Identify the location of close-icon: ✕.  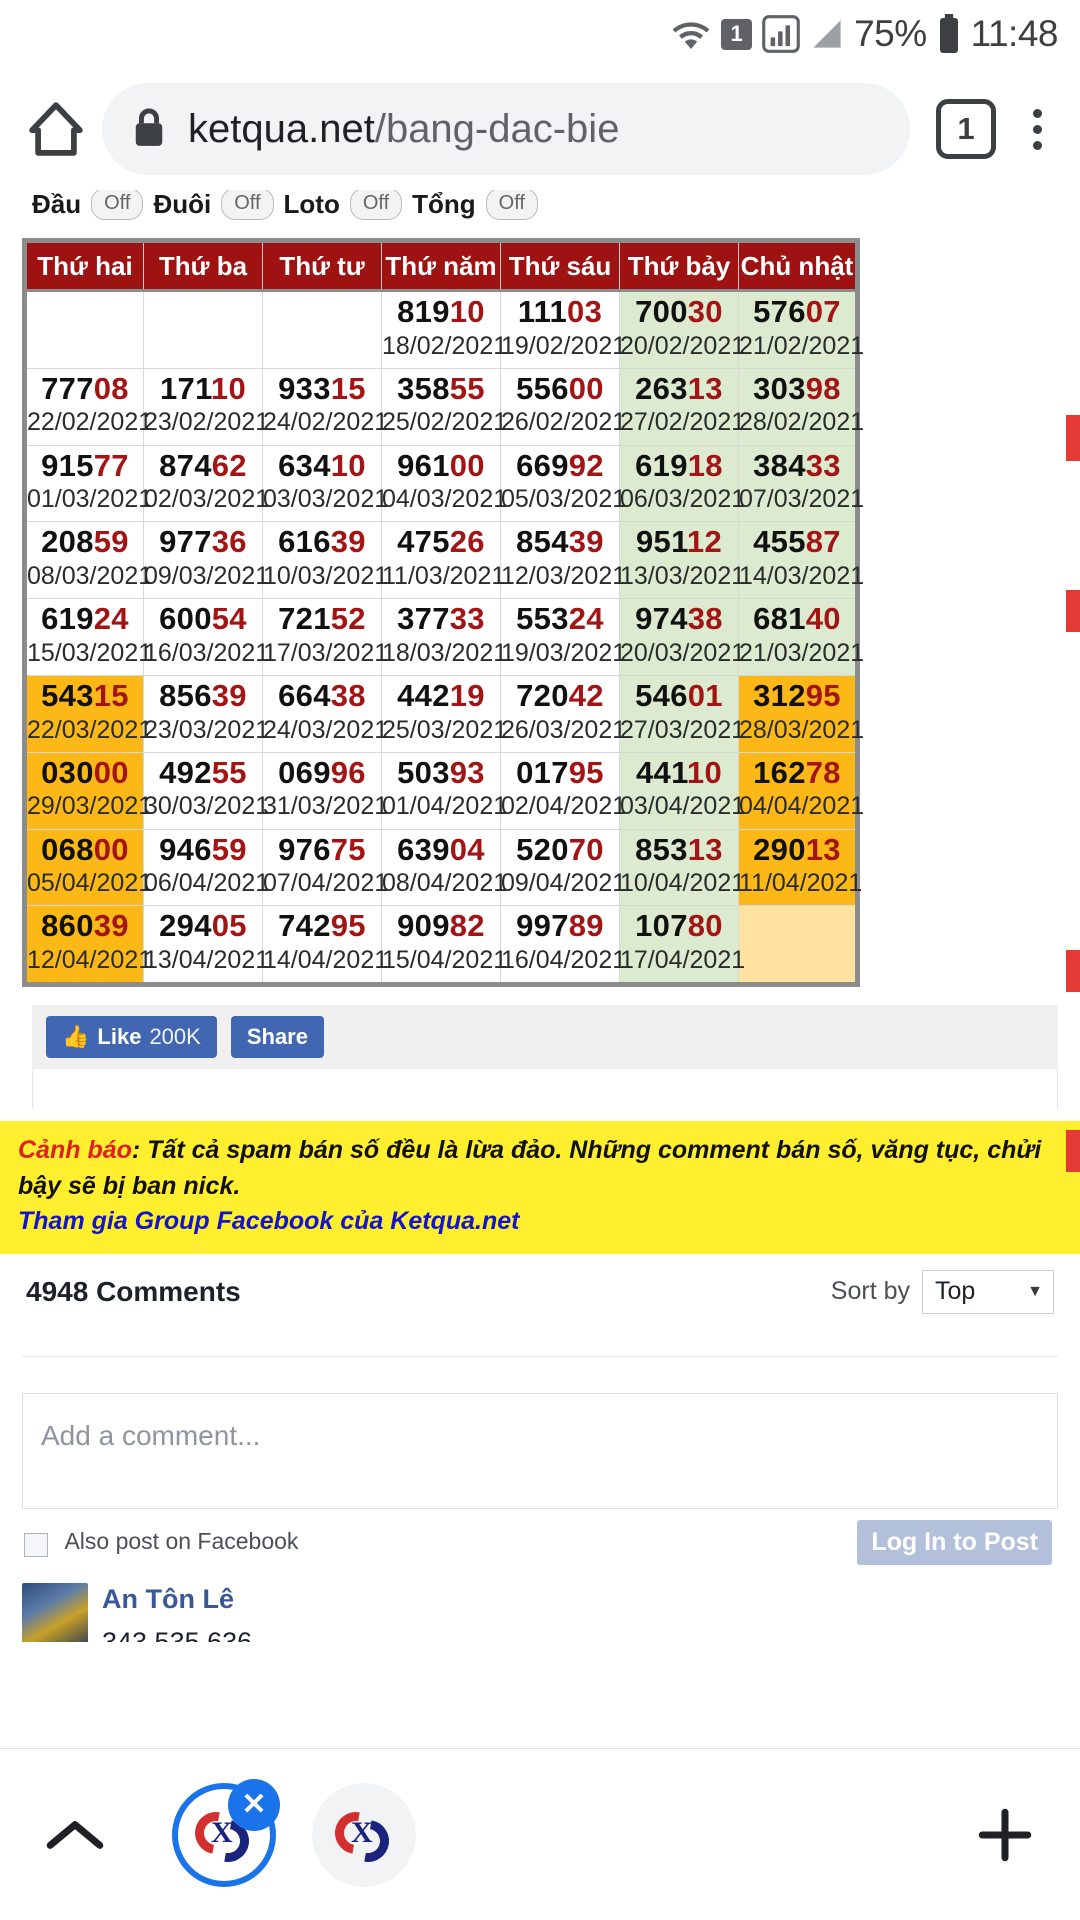
(254, 1804).